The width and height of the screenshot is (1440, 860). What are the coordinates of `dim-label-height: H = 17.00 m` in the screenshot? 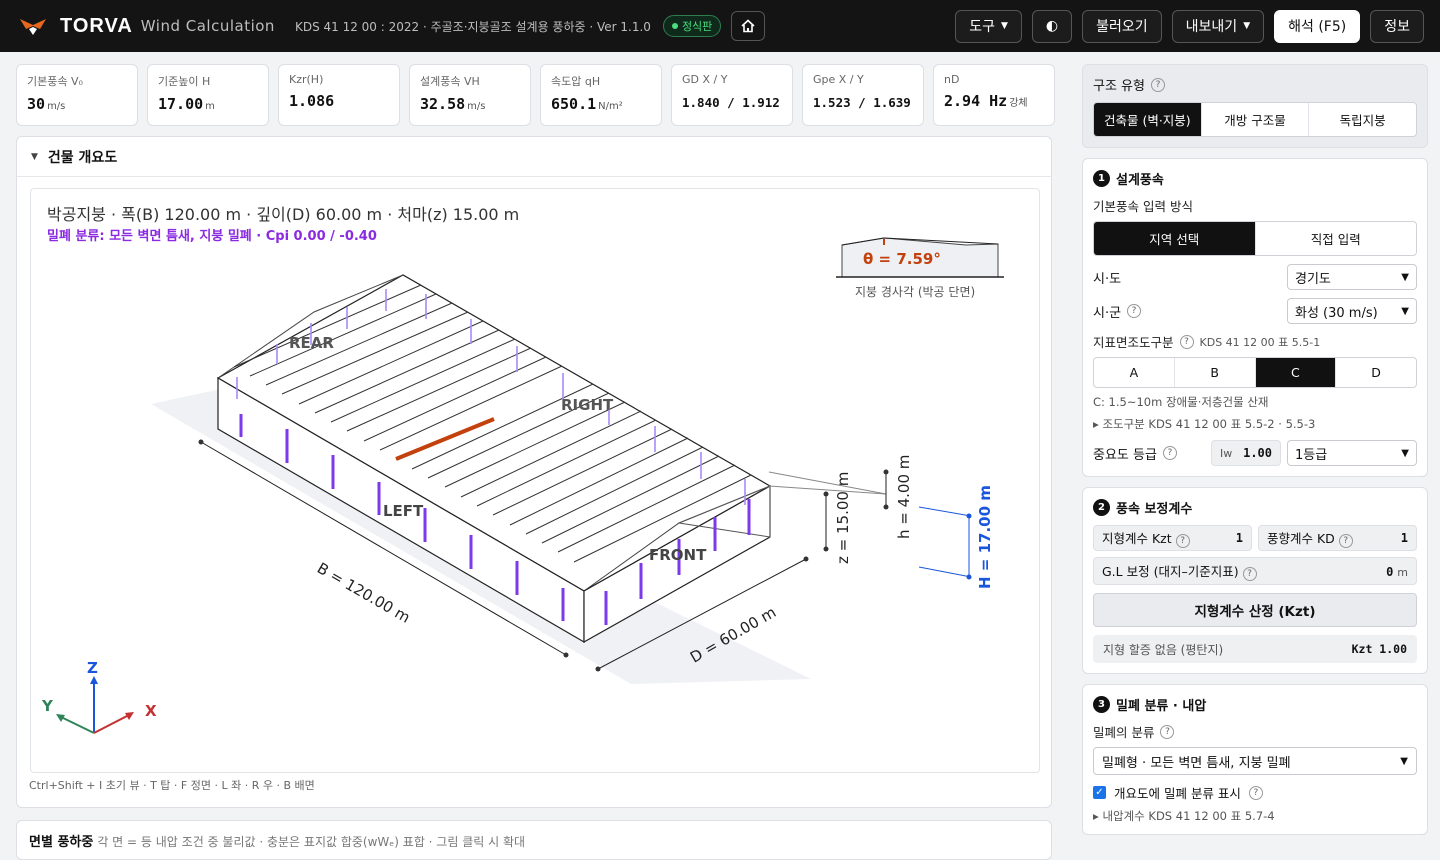 It's located at (985, 537).